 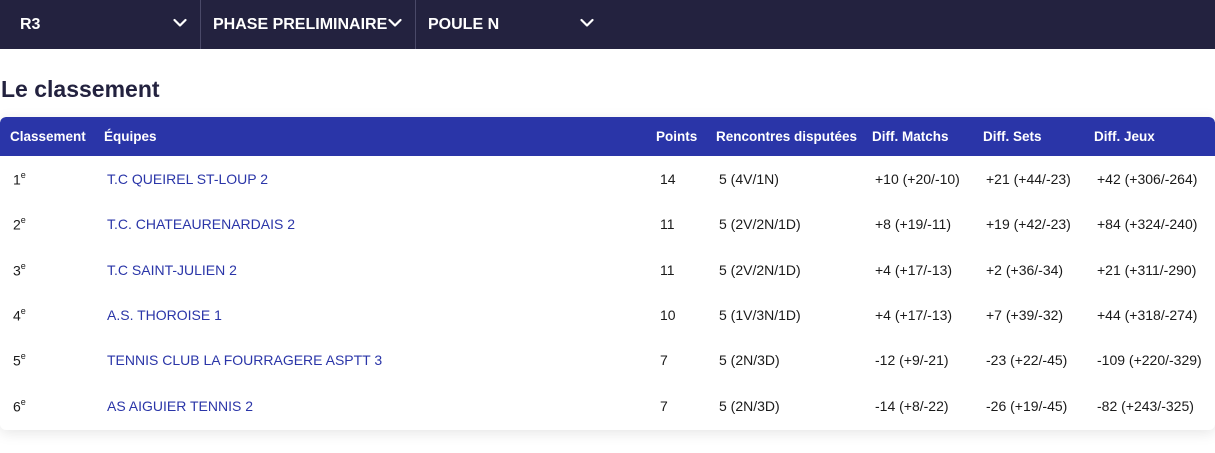 What do you see at coordinates (164, 315) in the screenshot?
I see `team-link: A.S. THOROISE 1` at bounding box center [164, 315].